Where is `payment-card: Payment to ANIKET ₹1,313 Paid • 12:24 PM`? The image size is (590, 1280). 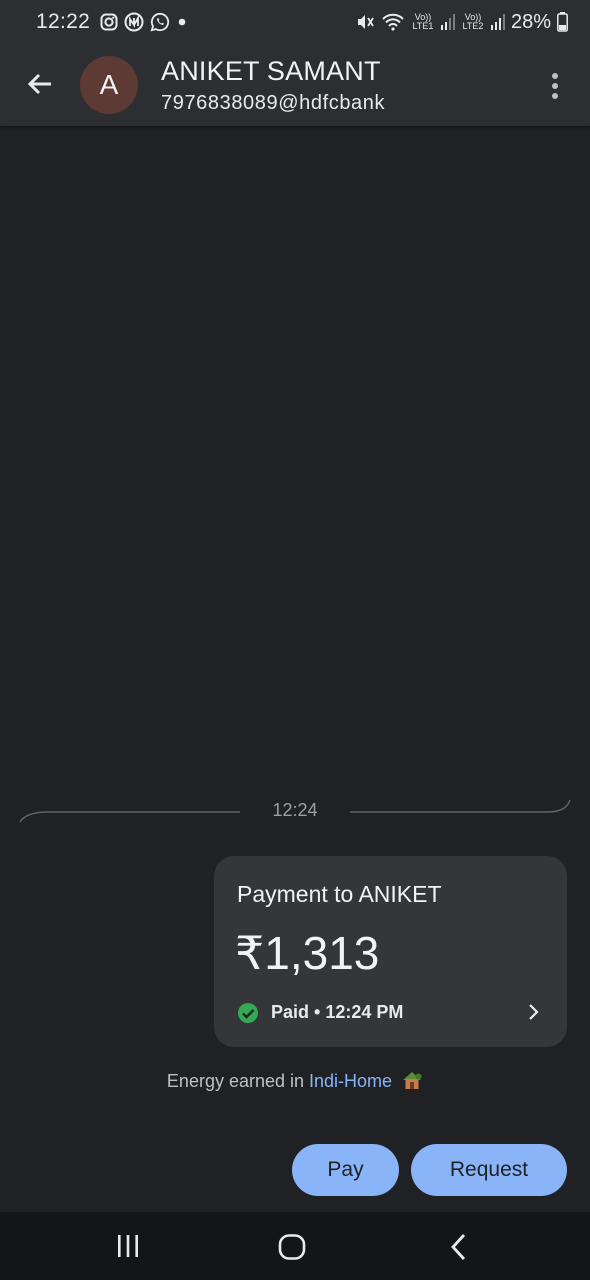 payment-card: Payment to ANIKET ₹1,313 Paid • 12:24 PM is located at coordinates (390, 951).